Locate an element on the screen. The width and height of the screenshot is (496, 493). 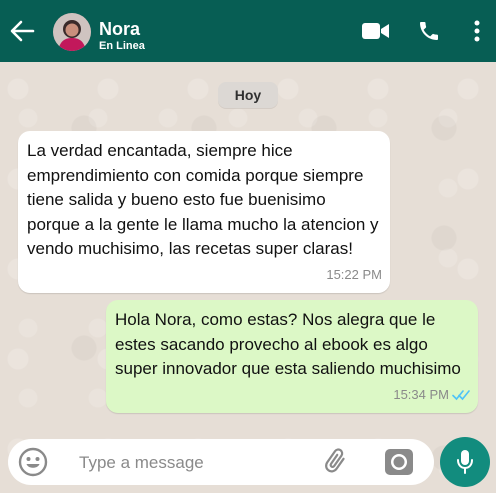
menu-button is located at coordinates (477, 31).